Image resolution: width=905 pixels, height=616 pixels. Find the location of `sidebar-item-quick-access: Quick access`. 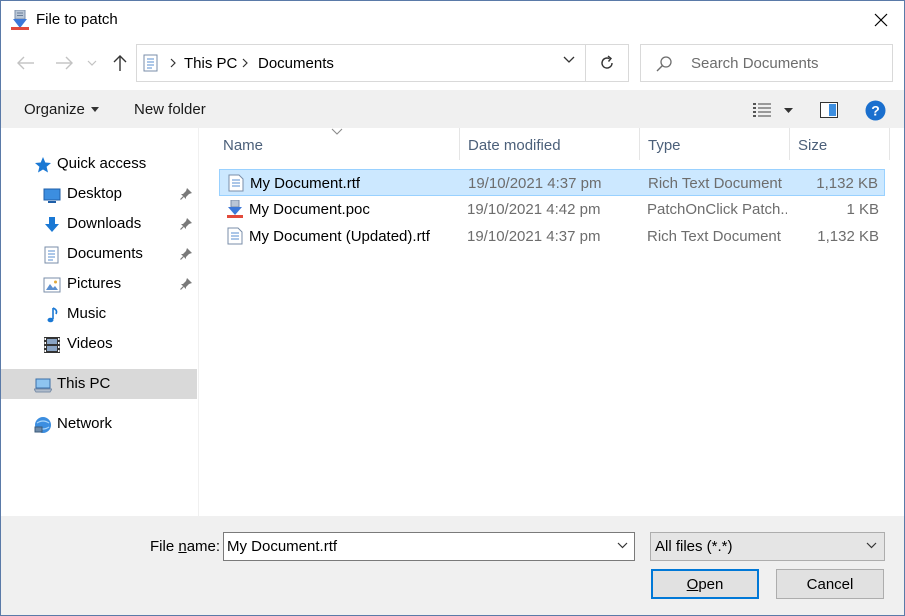

sidebar-item-quick-access: Quick access is located at coordinates (99, 164).